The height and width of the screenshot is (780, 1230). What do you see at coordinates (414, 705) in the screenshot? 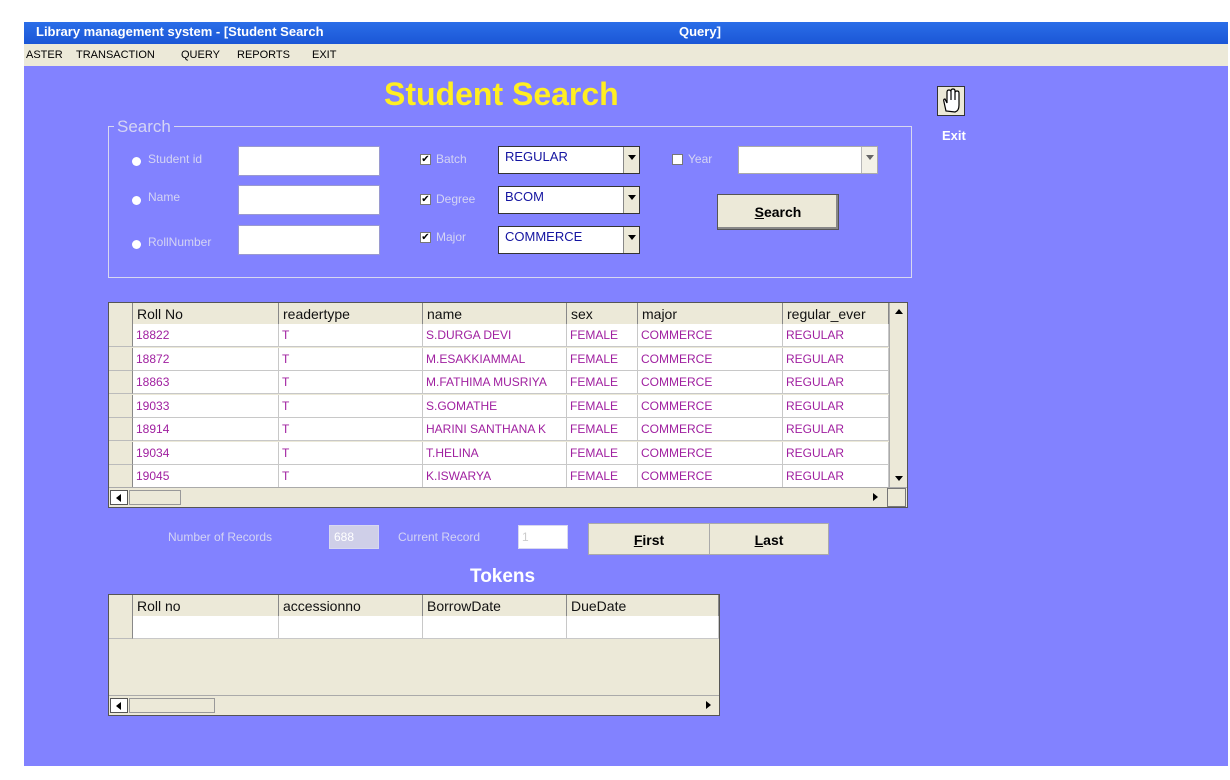
I see `tokens-hscrollbar` at bounding box center [414, 705].